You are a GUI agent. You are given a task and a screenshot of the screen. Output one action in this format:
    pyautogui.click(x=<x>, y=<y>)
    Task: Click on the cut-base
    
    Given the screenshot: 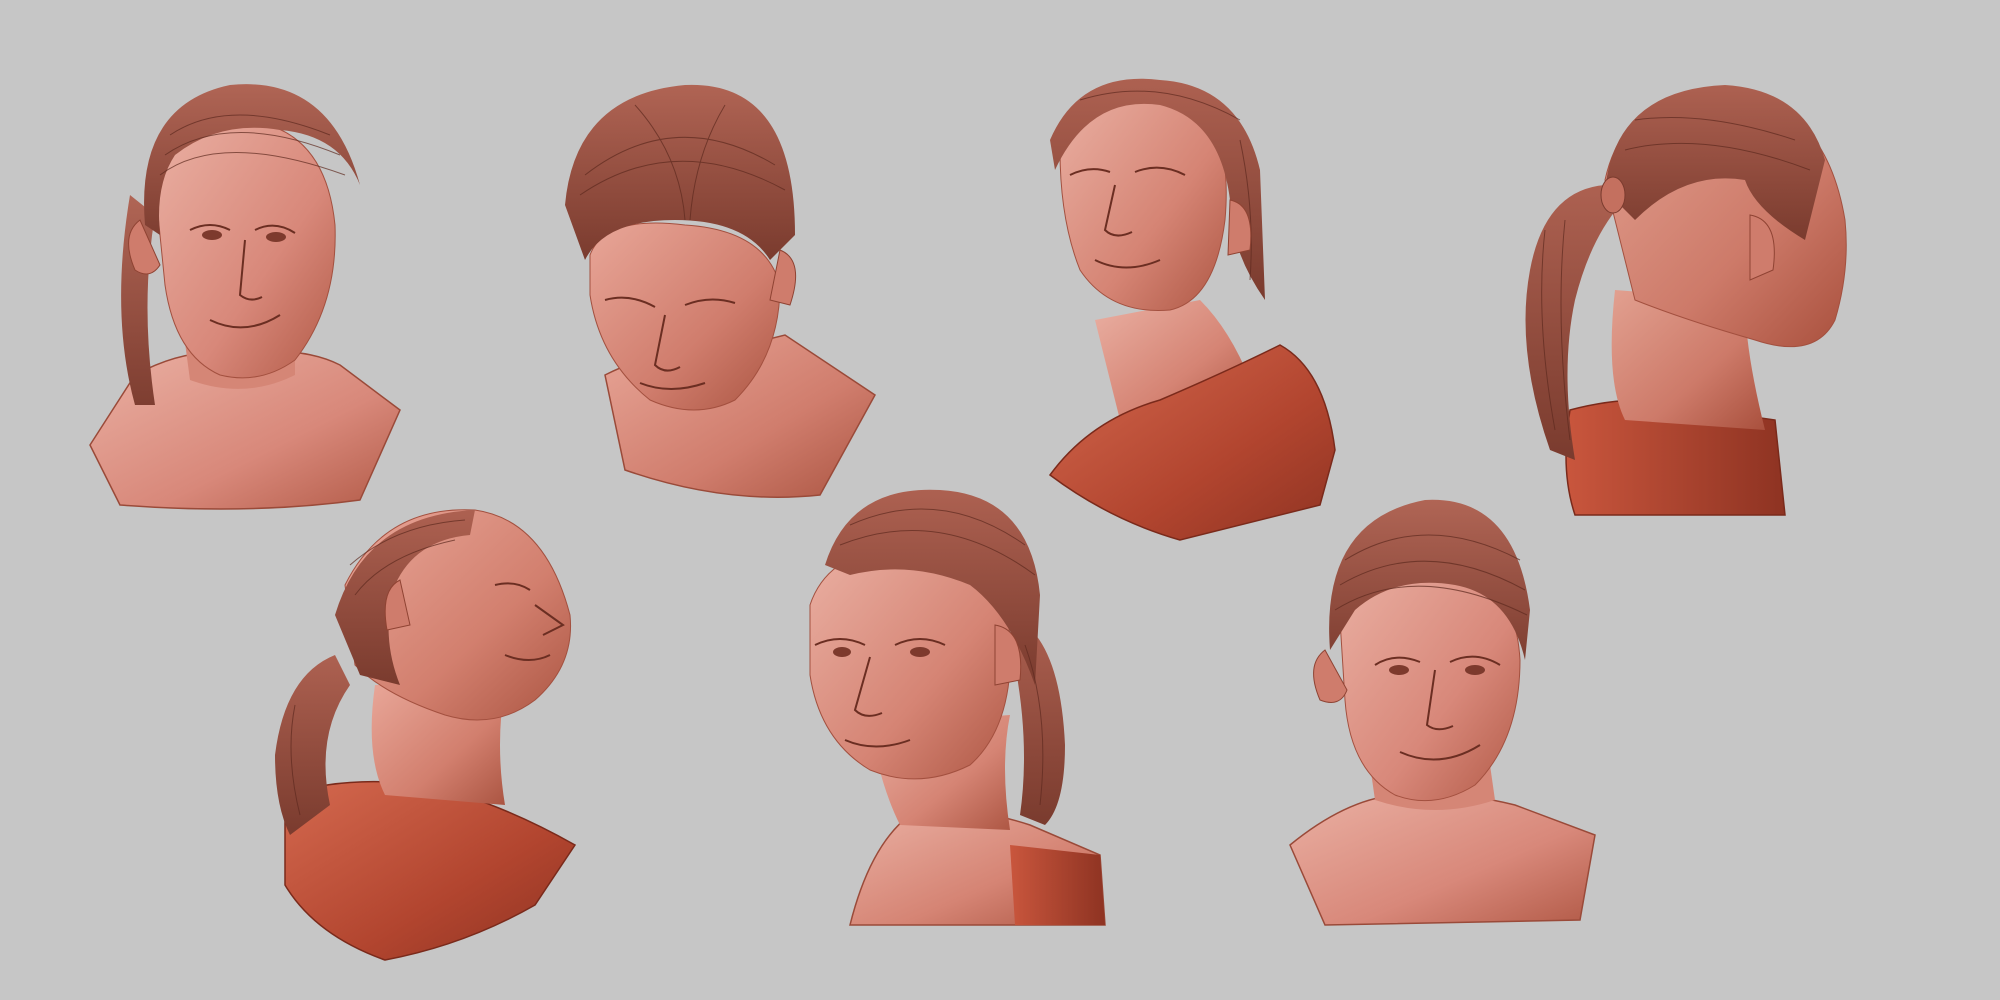 What is the action you would take?
    pyautogui.click(x=430, y=870)
    